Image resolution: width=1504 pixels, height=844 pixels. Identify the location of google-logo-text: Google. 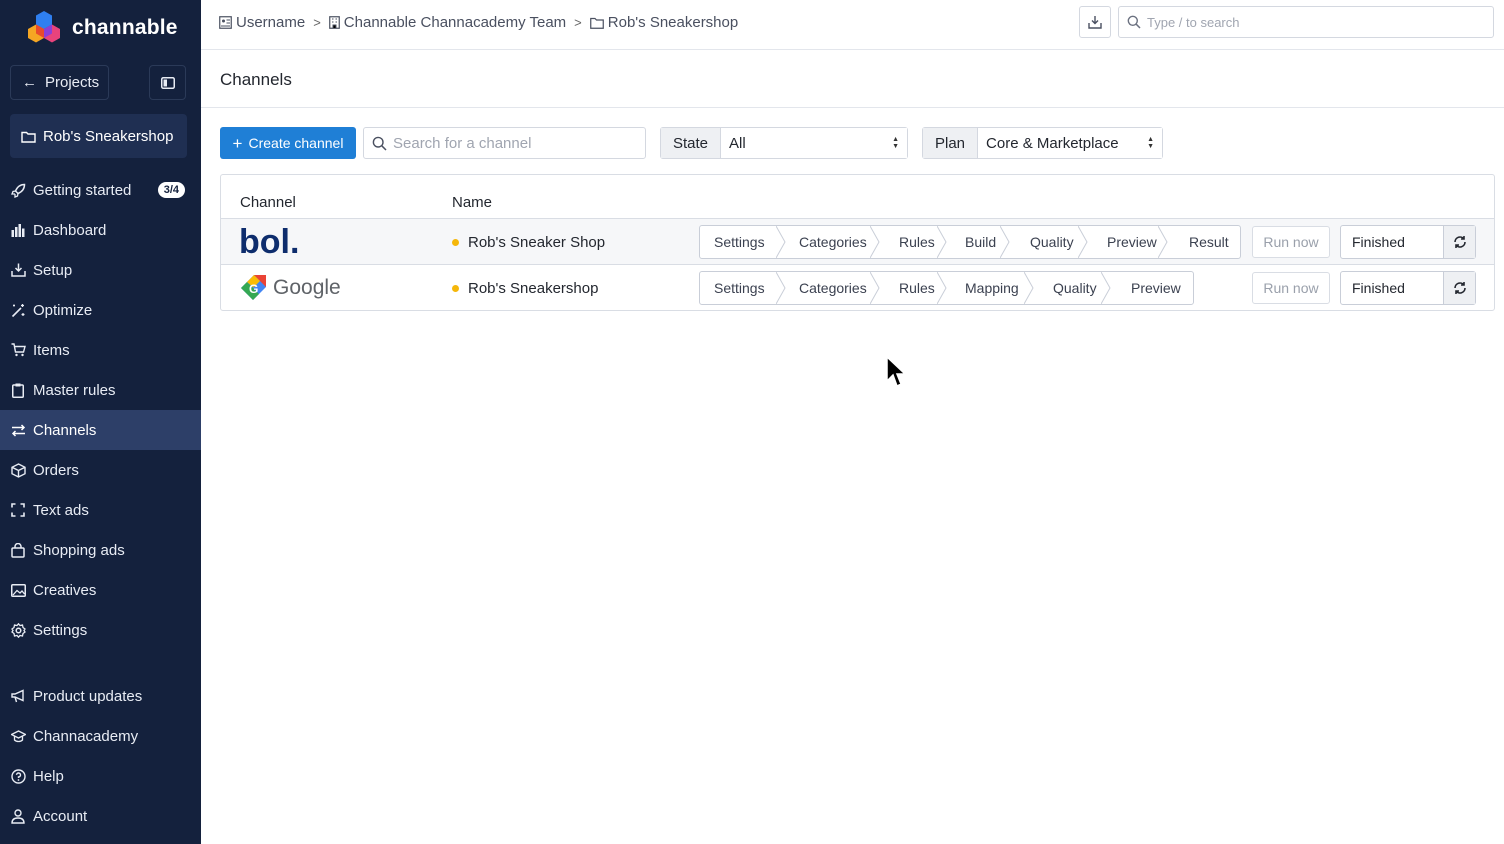
(307, 287).